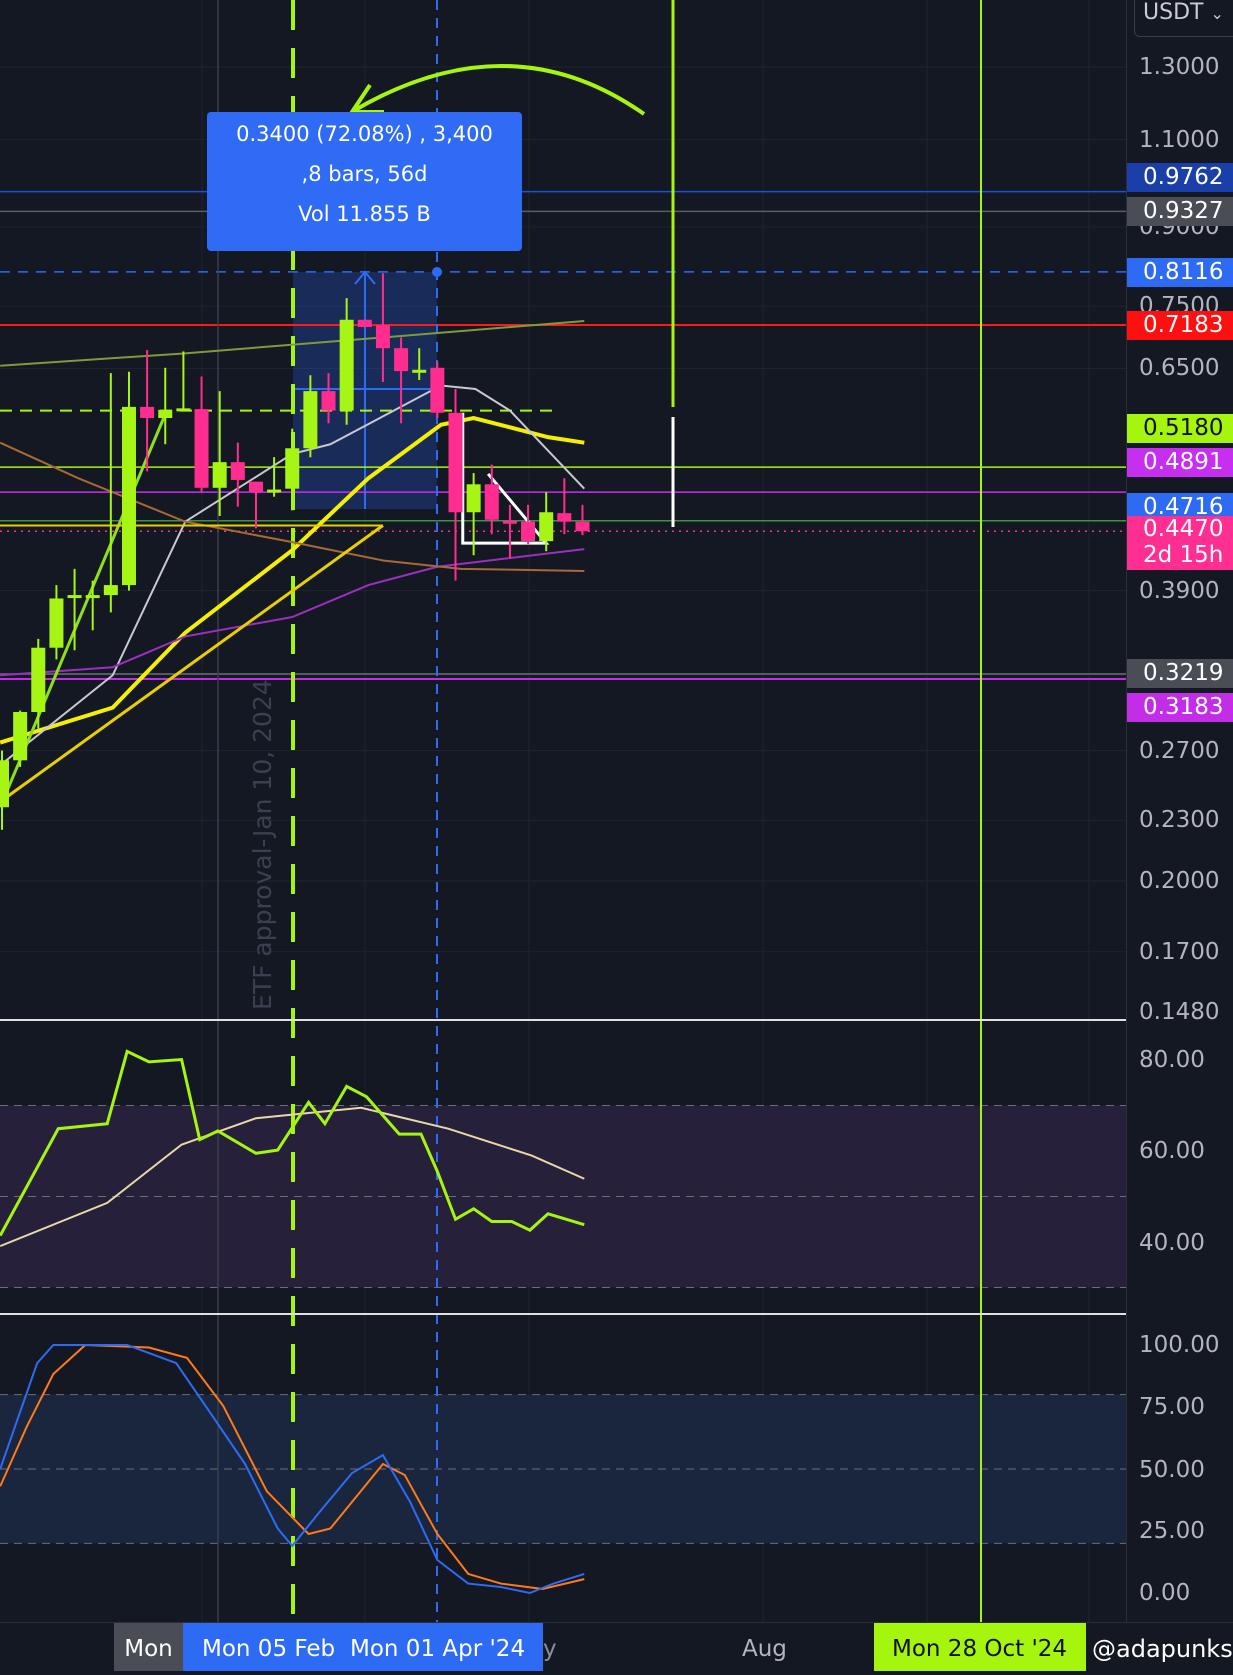 Image resolution: width=1233 pixels, height=1675 pixels. What do you see at coordinates (1180, 462) in the screenshot?
I see `price-tag: 0.4891` at bounding box center [1180, 462].